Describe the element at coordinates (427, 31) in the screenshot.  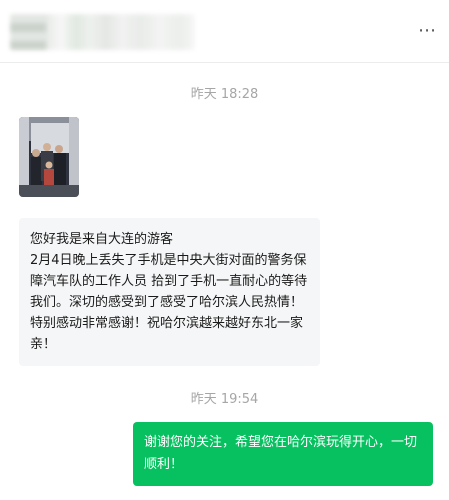
I see `more-options-icon: ⋯` at that location.